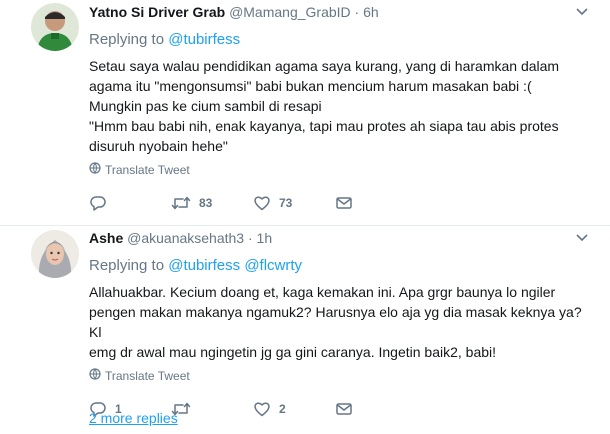  Describe the element at coordinates (294, 409) in the screenshot. I see `like-button: 2` at that location.